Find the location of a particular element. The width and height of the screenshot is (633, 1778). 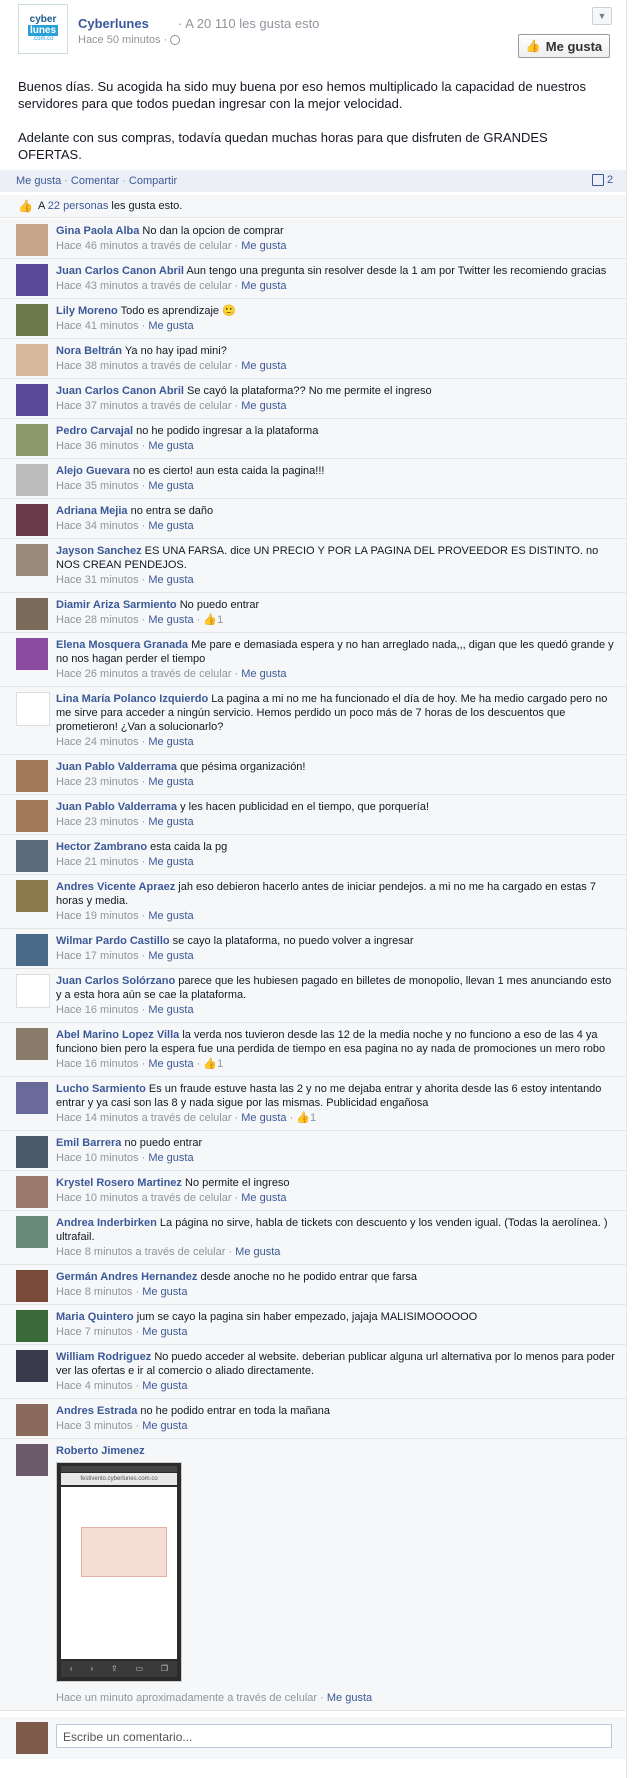

commenter-name-link: Hector Zambrano is located at coordinates (101, 847).